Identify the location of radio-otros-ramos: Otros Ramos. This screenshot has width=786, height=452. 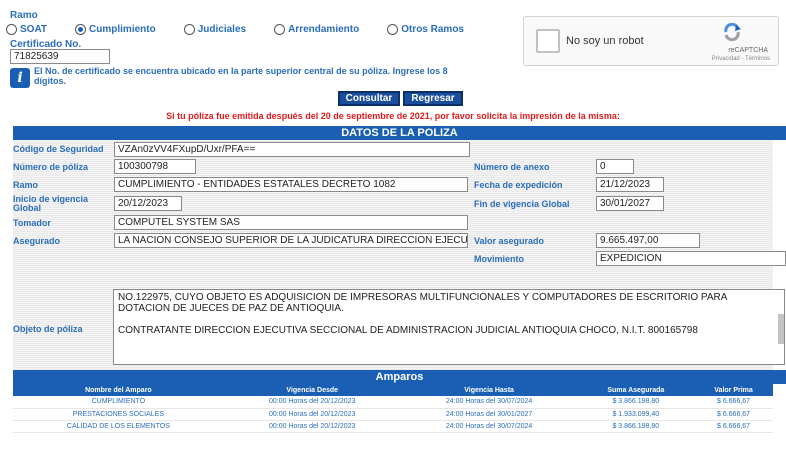
(425, 29).